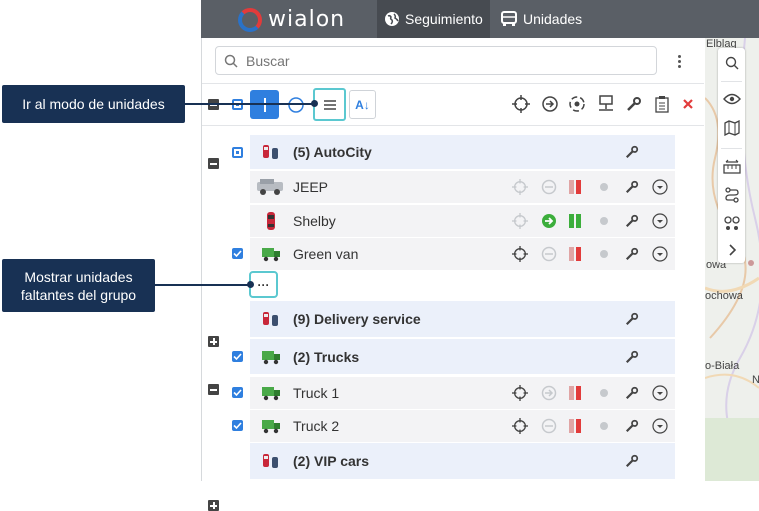 This screenshot has width=759, height=511. Describe the element at coordinates (462, 187) in the screenshot. I see `unit-row-jeep: JEEP` at that location.